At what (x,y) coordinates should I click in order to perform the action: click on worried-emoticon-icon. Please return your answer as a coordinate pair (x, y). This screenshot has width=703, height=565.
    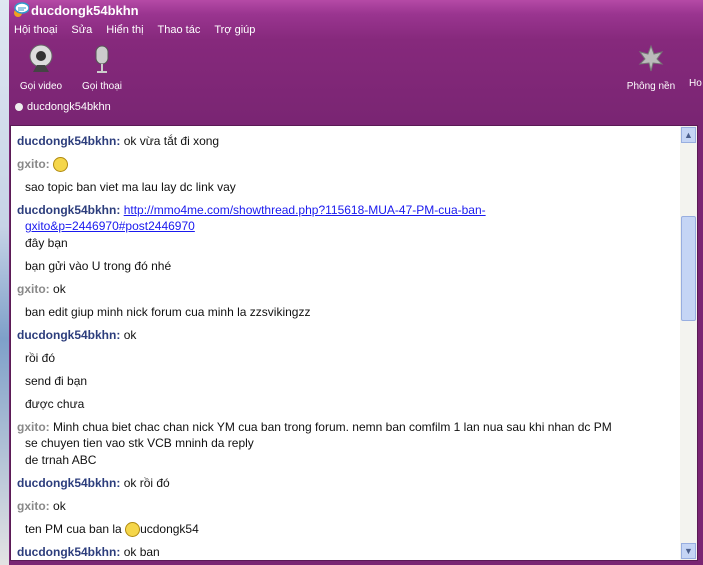
    Looking at the image, I should click on (61, 165).